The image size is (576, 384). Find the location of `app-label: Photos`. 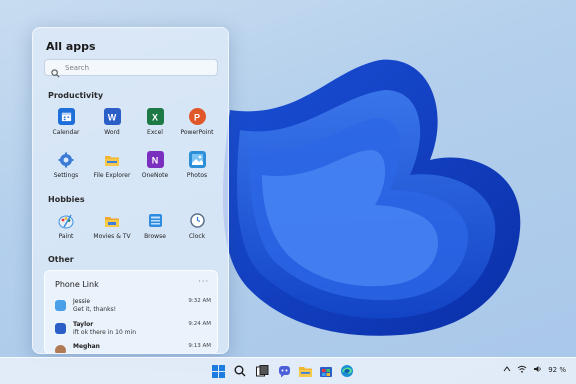

app-label: Photos is located at coordinates (197, 175).